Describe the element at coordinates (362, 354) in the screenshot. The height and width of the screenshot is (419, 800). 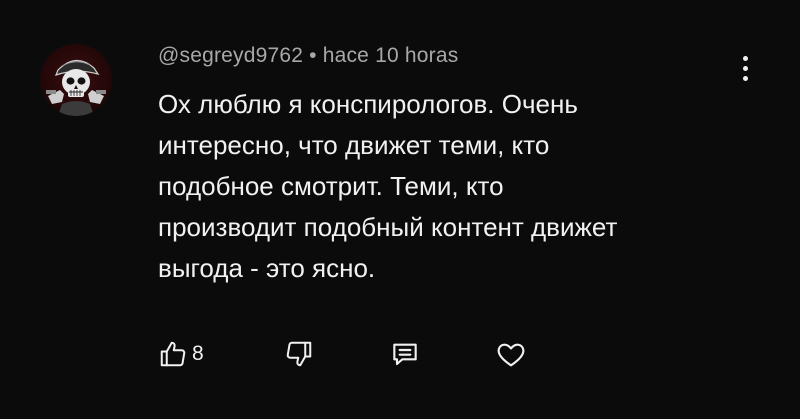
I see `comment-action-bar: 8` at that location.